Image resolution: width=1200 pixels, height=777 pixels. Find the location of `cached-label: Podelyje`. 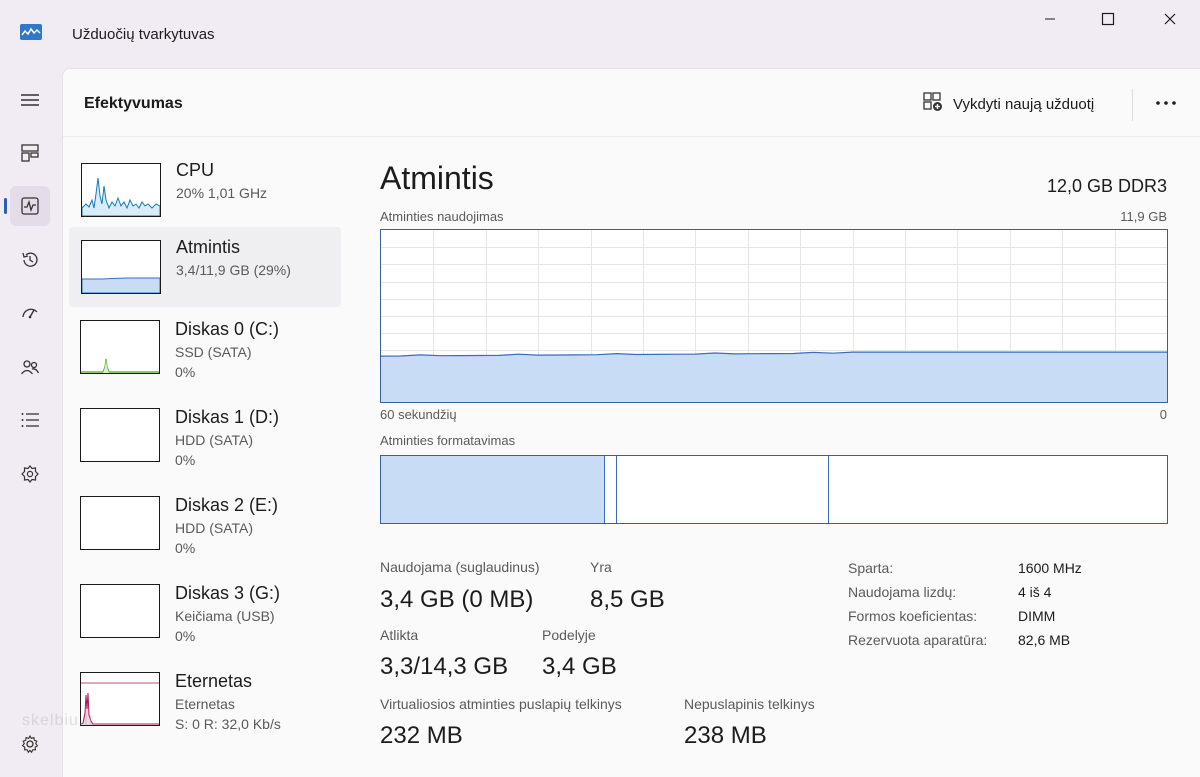

cached-label: Podelyje is located at coordinates (569, 635).